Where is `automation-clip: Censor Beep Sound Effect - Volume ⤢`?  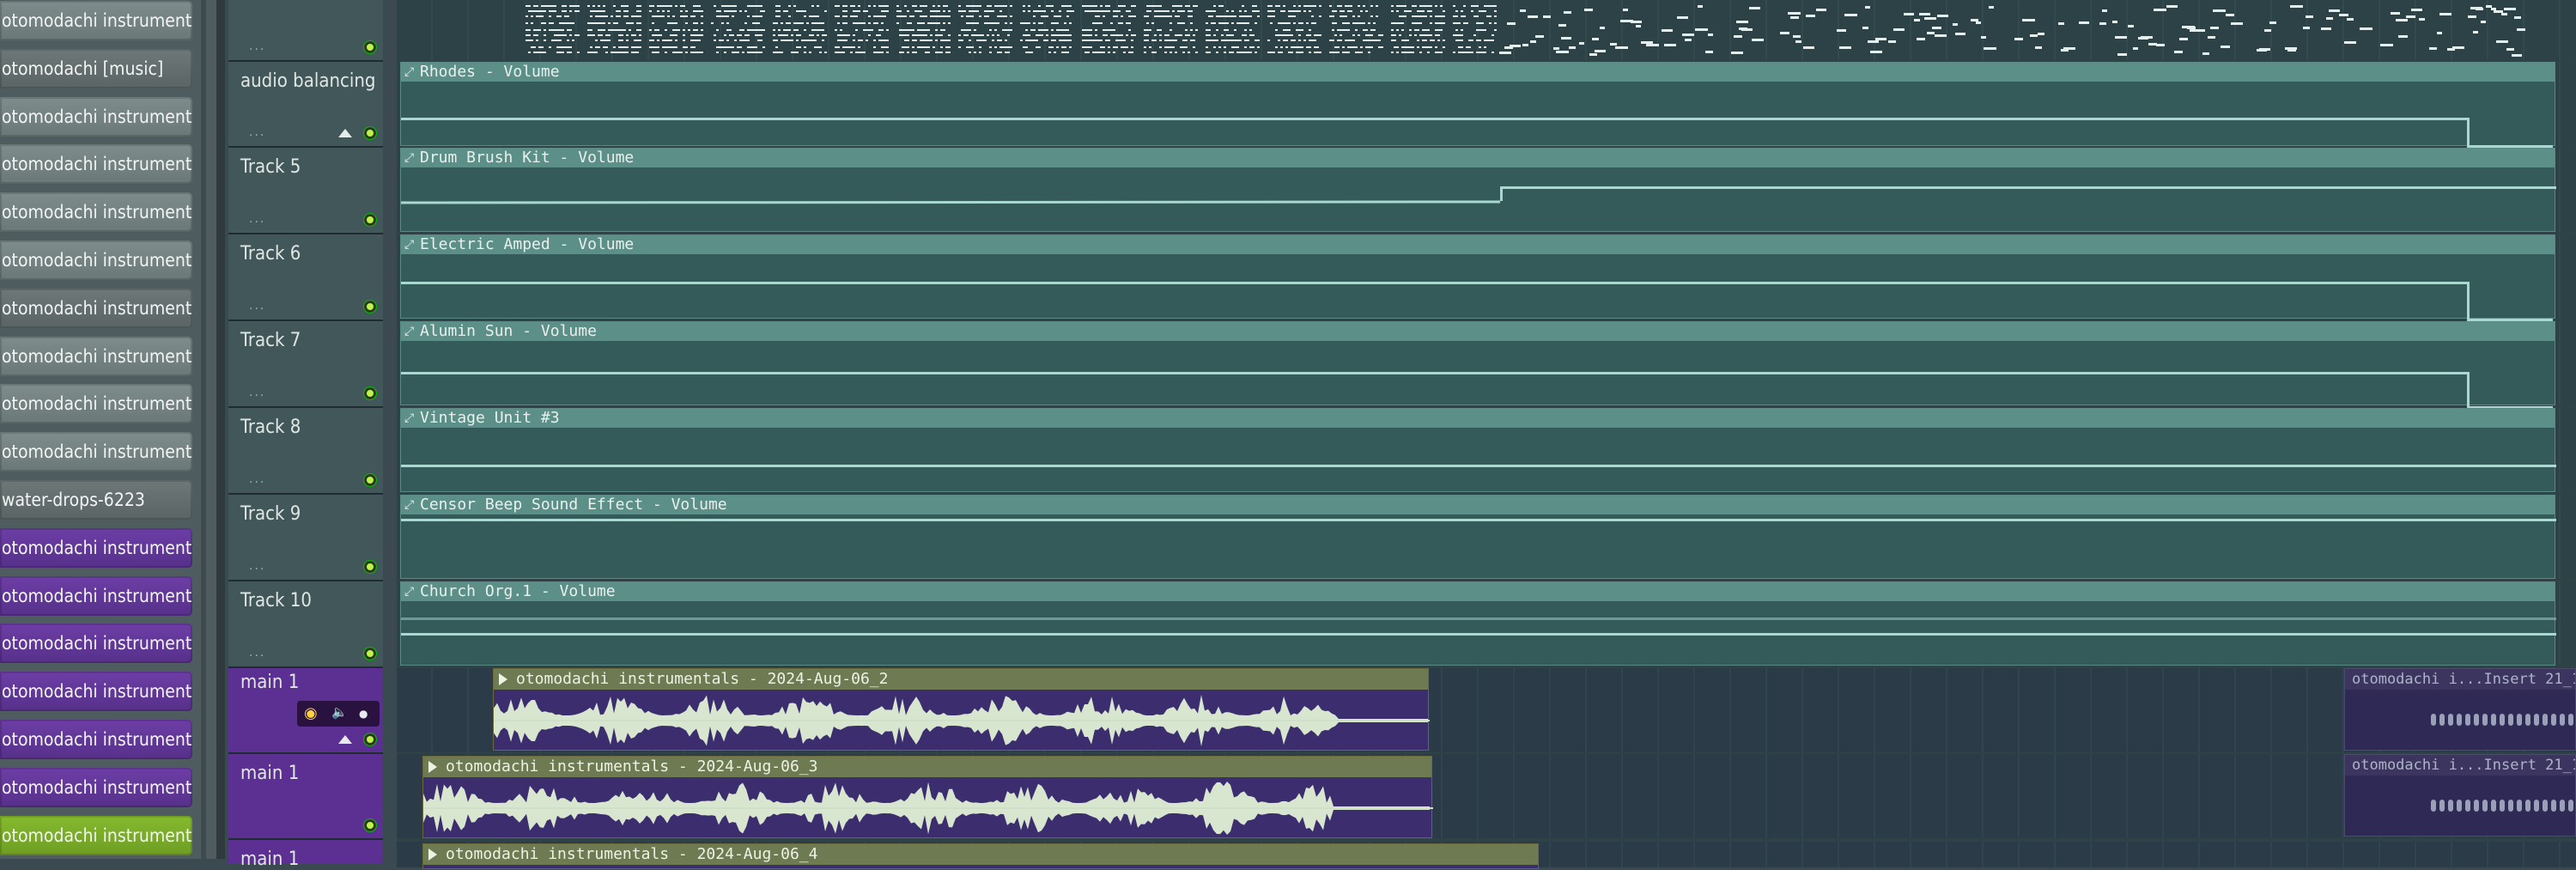
automation-clip: Censor Beep Sound Effect - Volume ⤢ is located at coordinates (1478, 537).